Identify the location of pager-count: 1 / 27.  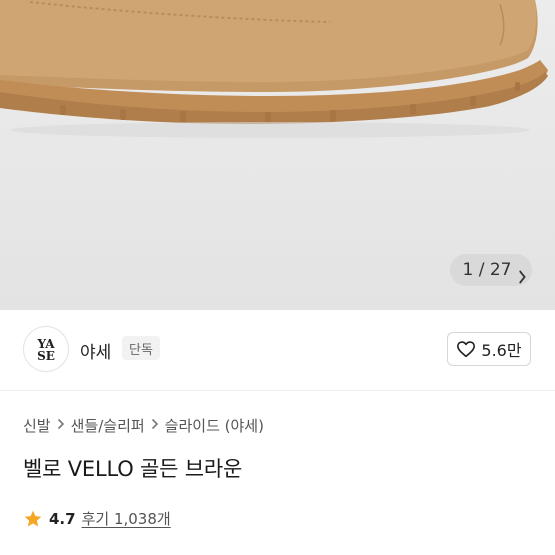
(487, 270).